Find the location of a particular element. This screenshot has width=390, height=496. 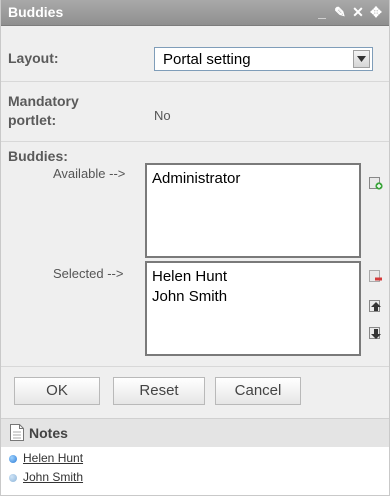

move-up-icon is located at coordinates (376, 306).